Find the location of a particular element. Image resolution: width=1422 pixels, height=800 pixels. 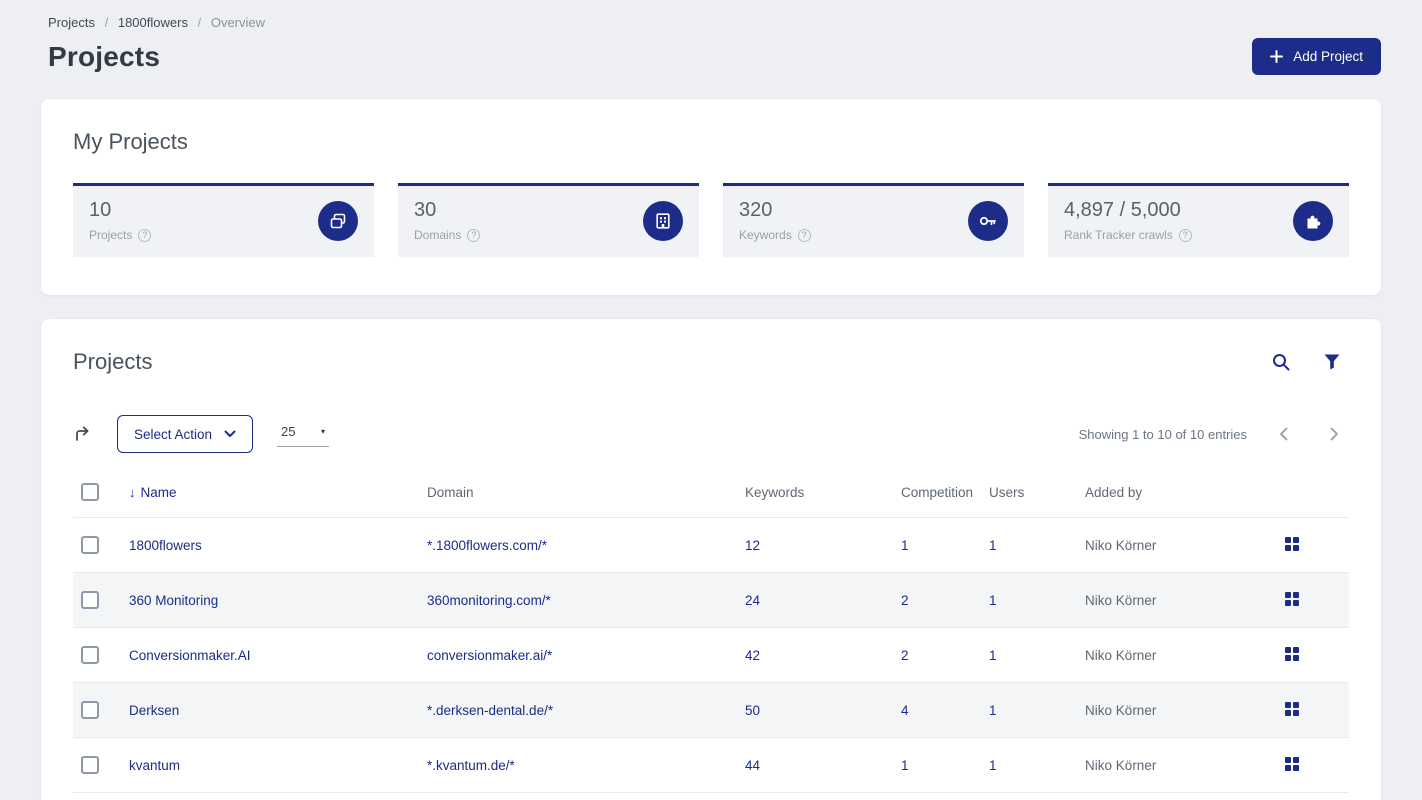

stat-keywords: 320 Keywords ? is located at coordinates (873, 220).